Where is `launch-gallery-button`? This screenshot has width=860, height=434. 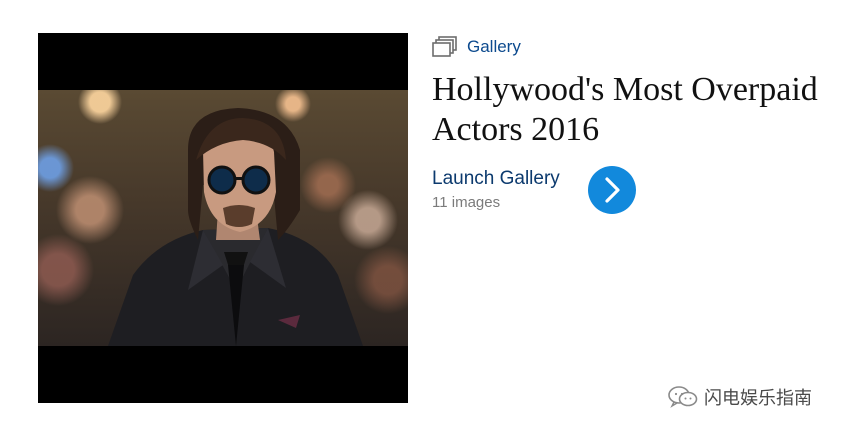 launch-gallery-button is located at coordinates (612, 190).